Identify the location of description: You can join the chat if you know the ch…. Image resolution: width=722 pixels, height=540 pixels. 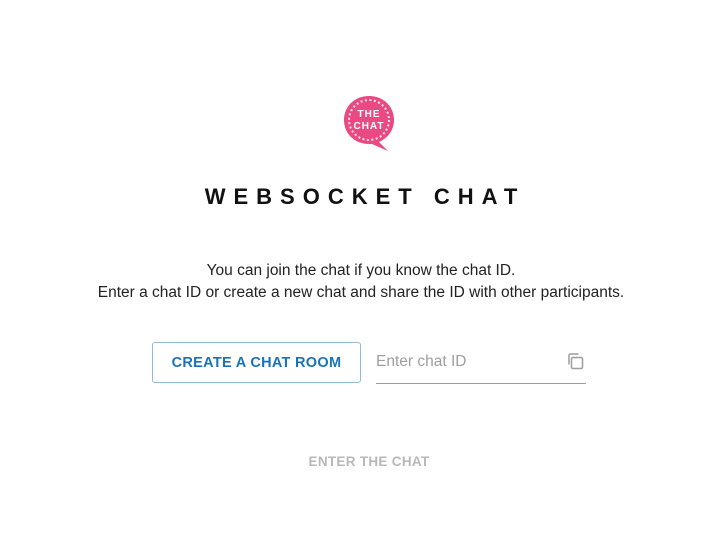
(361, 282).